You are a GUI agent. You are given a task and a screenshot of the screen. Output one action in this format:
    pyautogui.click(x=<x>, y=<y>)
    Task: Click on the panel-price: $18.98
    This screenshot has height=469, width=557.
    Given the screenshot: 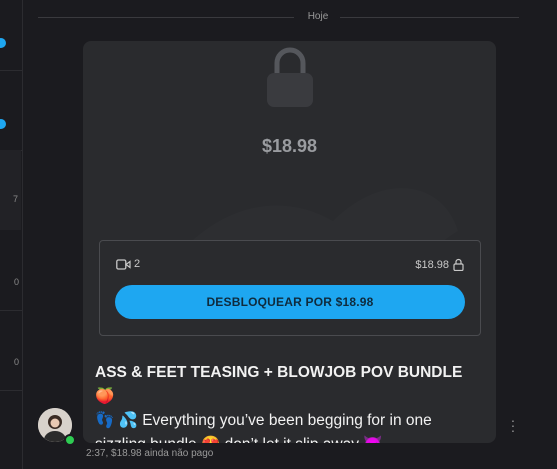 What is the action you would take?
    pyautogui.click(x=439, y=264)
    